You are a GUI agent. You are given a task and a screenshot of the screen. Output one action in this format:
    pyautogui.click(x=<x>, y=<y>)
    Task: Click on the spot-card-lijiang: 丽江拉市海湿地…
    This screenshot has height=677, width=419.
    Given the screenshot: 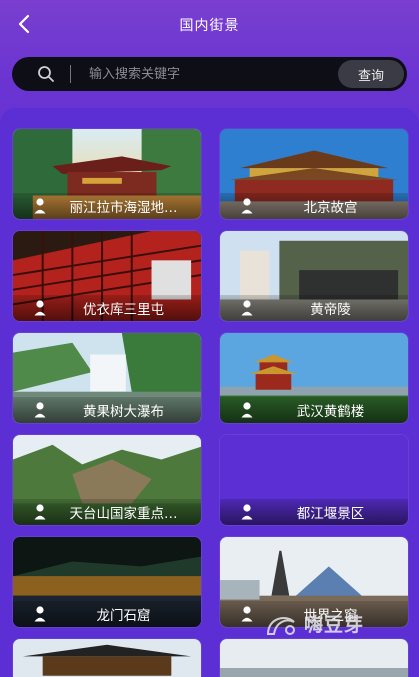 What is the action you would take?
    pyautogui.click(x=107, y=174)
    